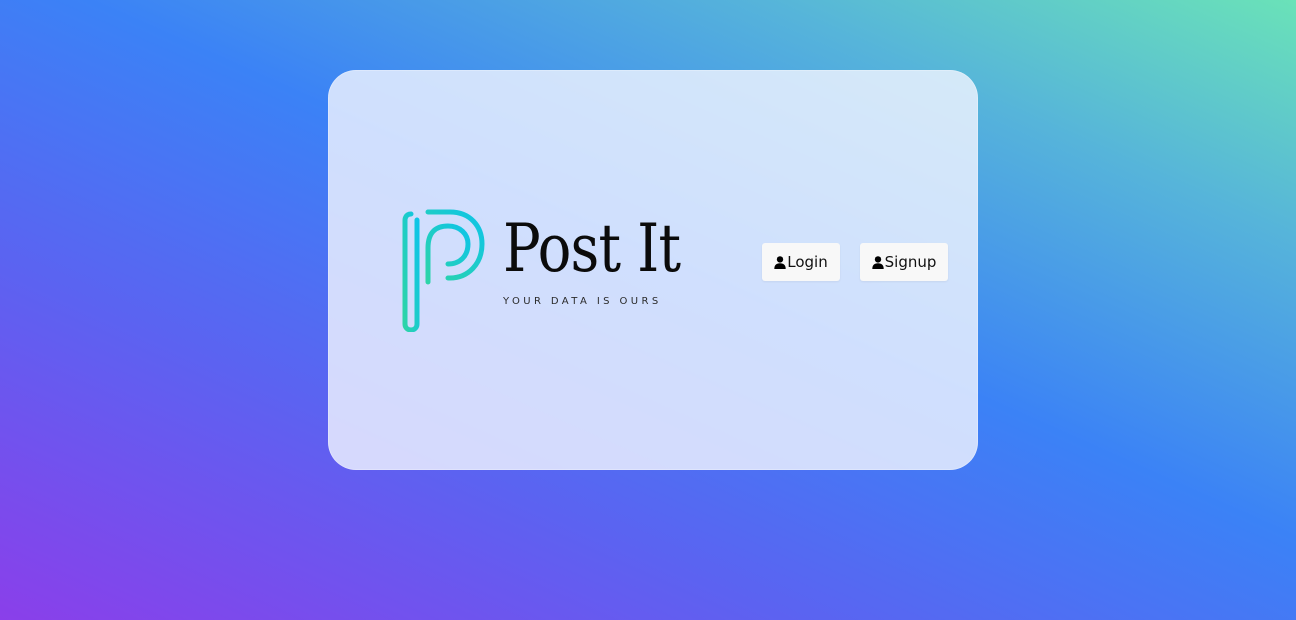 The image size is (1296, 620). I want to click on brand-tagline: YOUR DATA IS OURS, so click(582, 301).